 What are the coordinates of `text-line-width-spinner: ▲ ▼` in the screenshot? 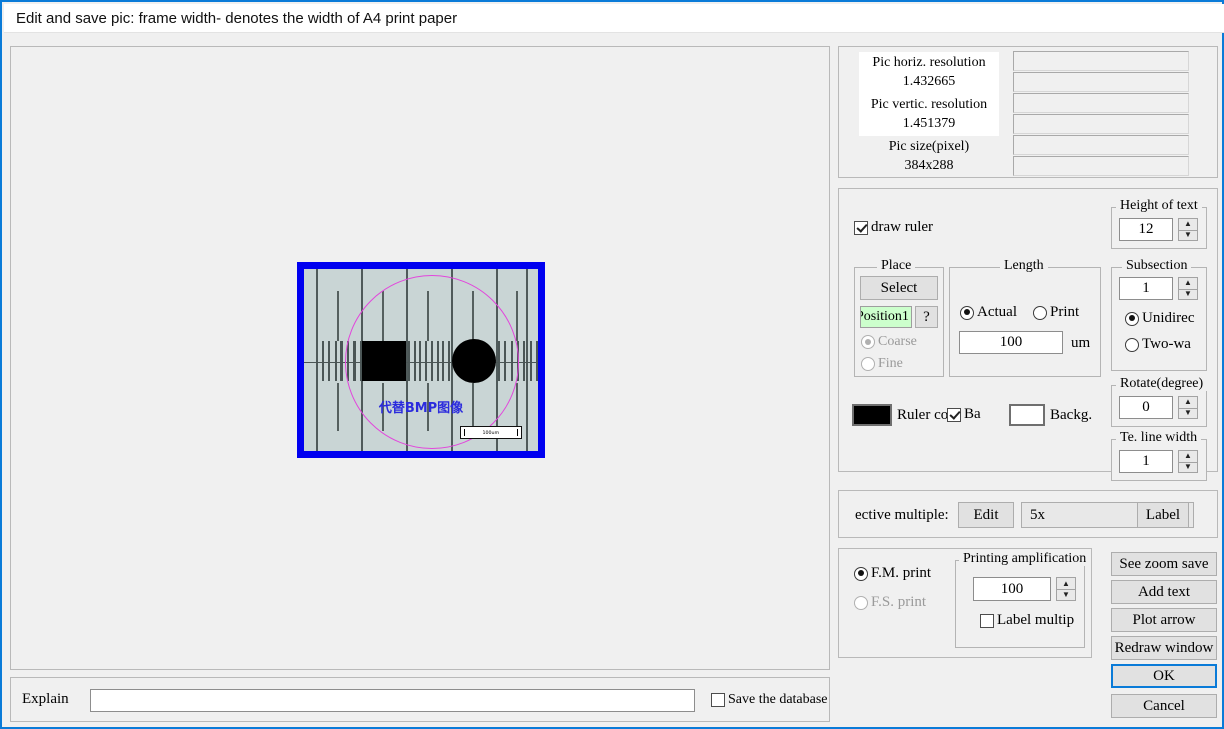 It's located at (1188, 461).